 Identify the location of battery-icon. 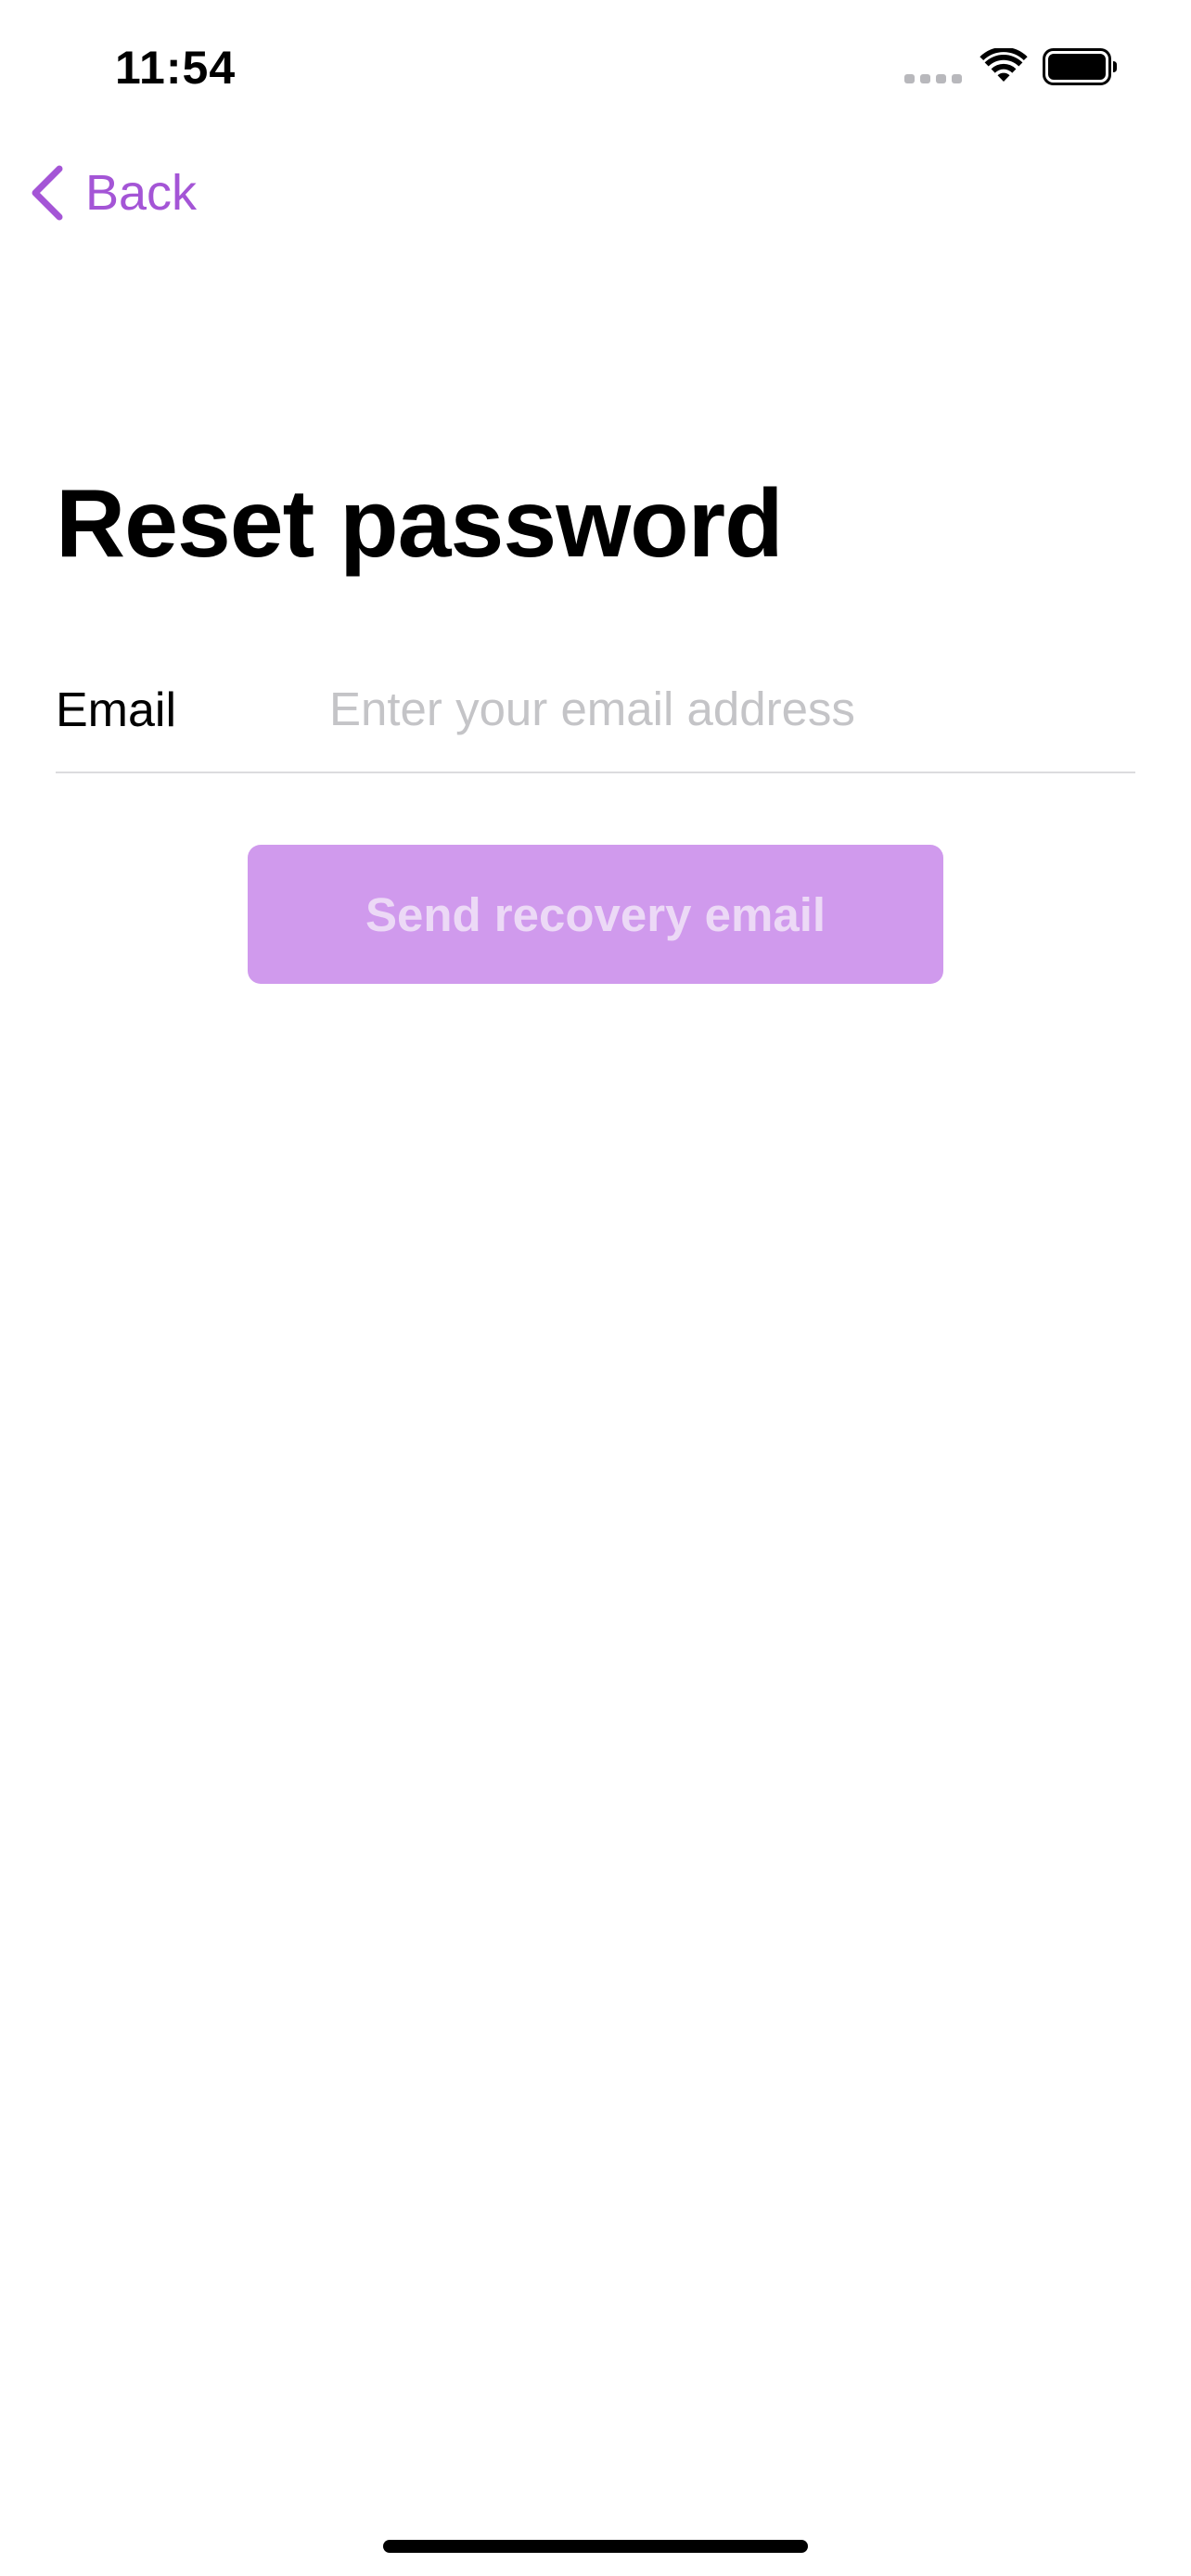
(1080, 66).